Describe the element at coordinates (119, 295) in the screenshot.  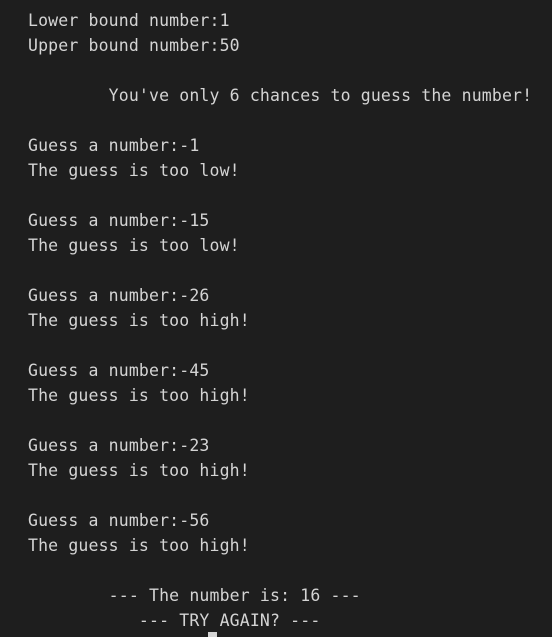
I see `guess-prompt-3: Guess a number:-26` at that location.